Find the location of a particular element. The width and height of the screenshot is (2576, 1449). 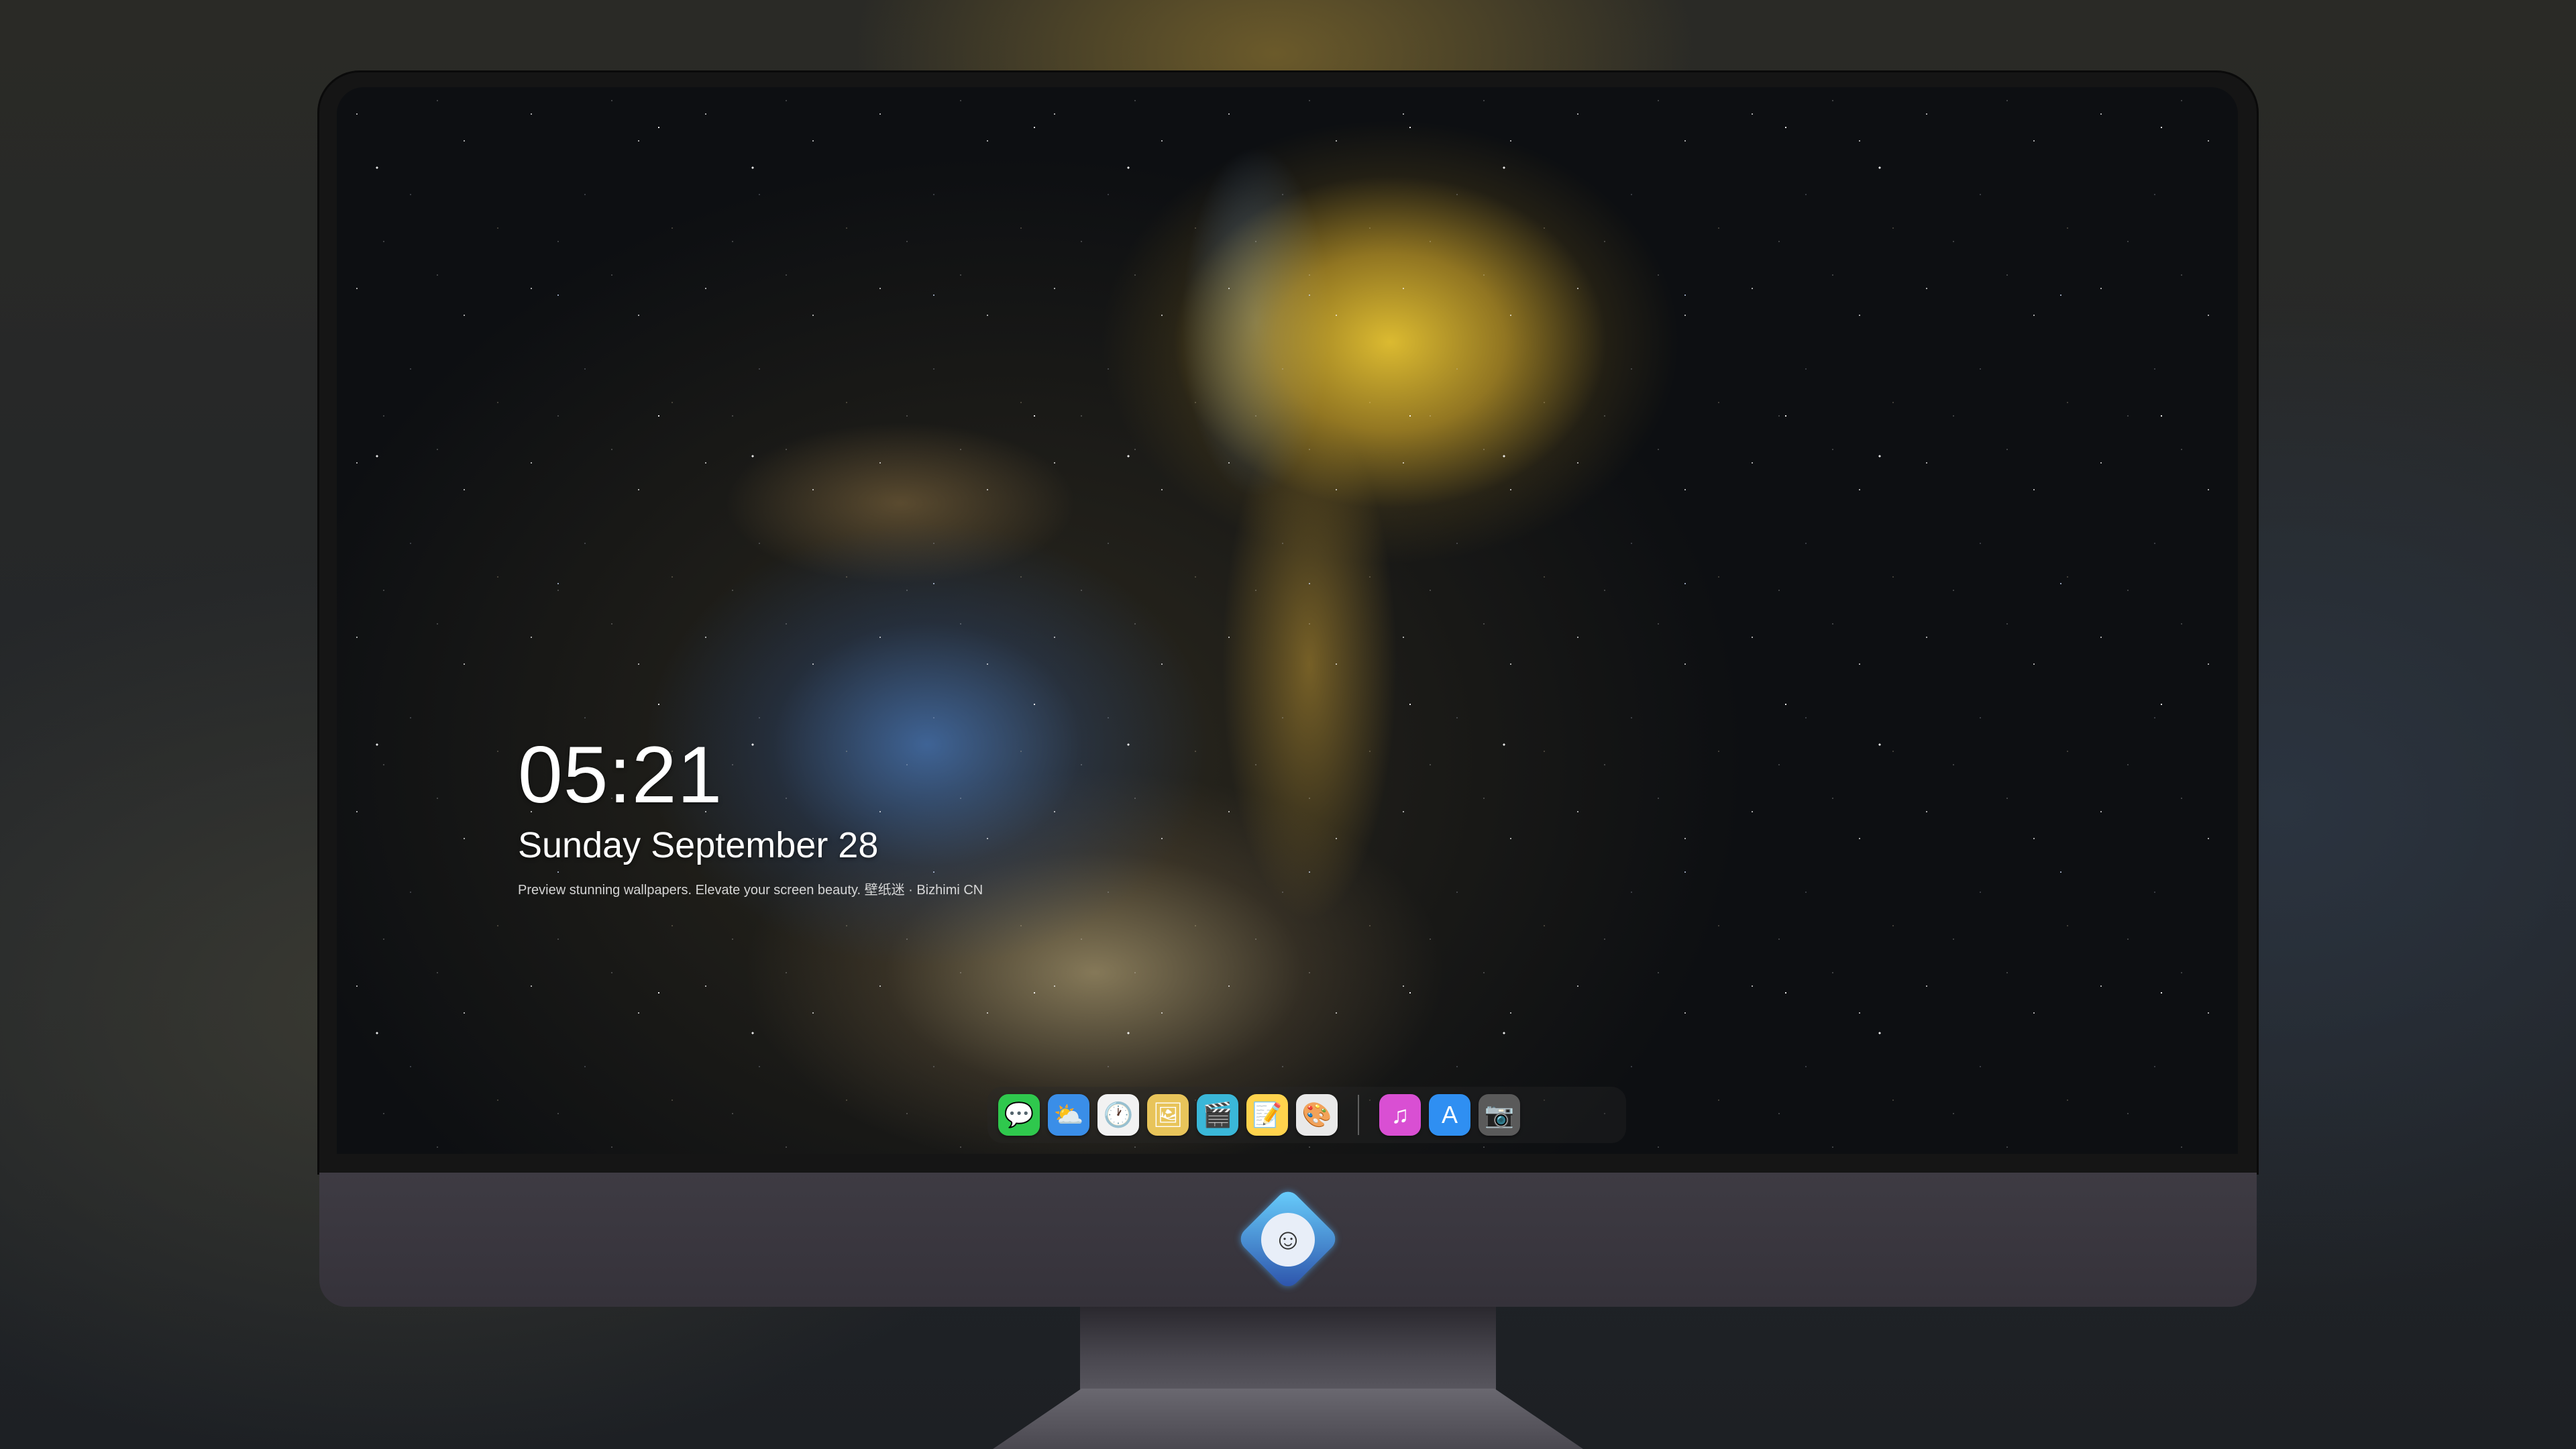

imac-stand is located at coordinates (1288, 1350).